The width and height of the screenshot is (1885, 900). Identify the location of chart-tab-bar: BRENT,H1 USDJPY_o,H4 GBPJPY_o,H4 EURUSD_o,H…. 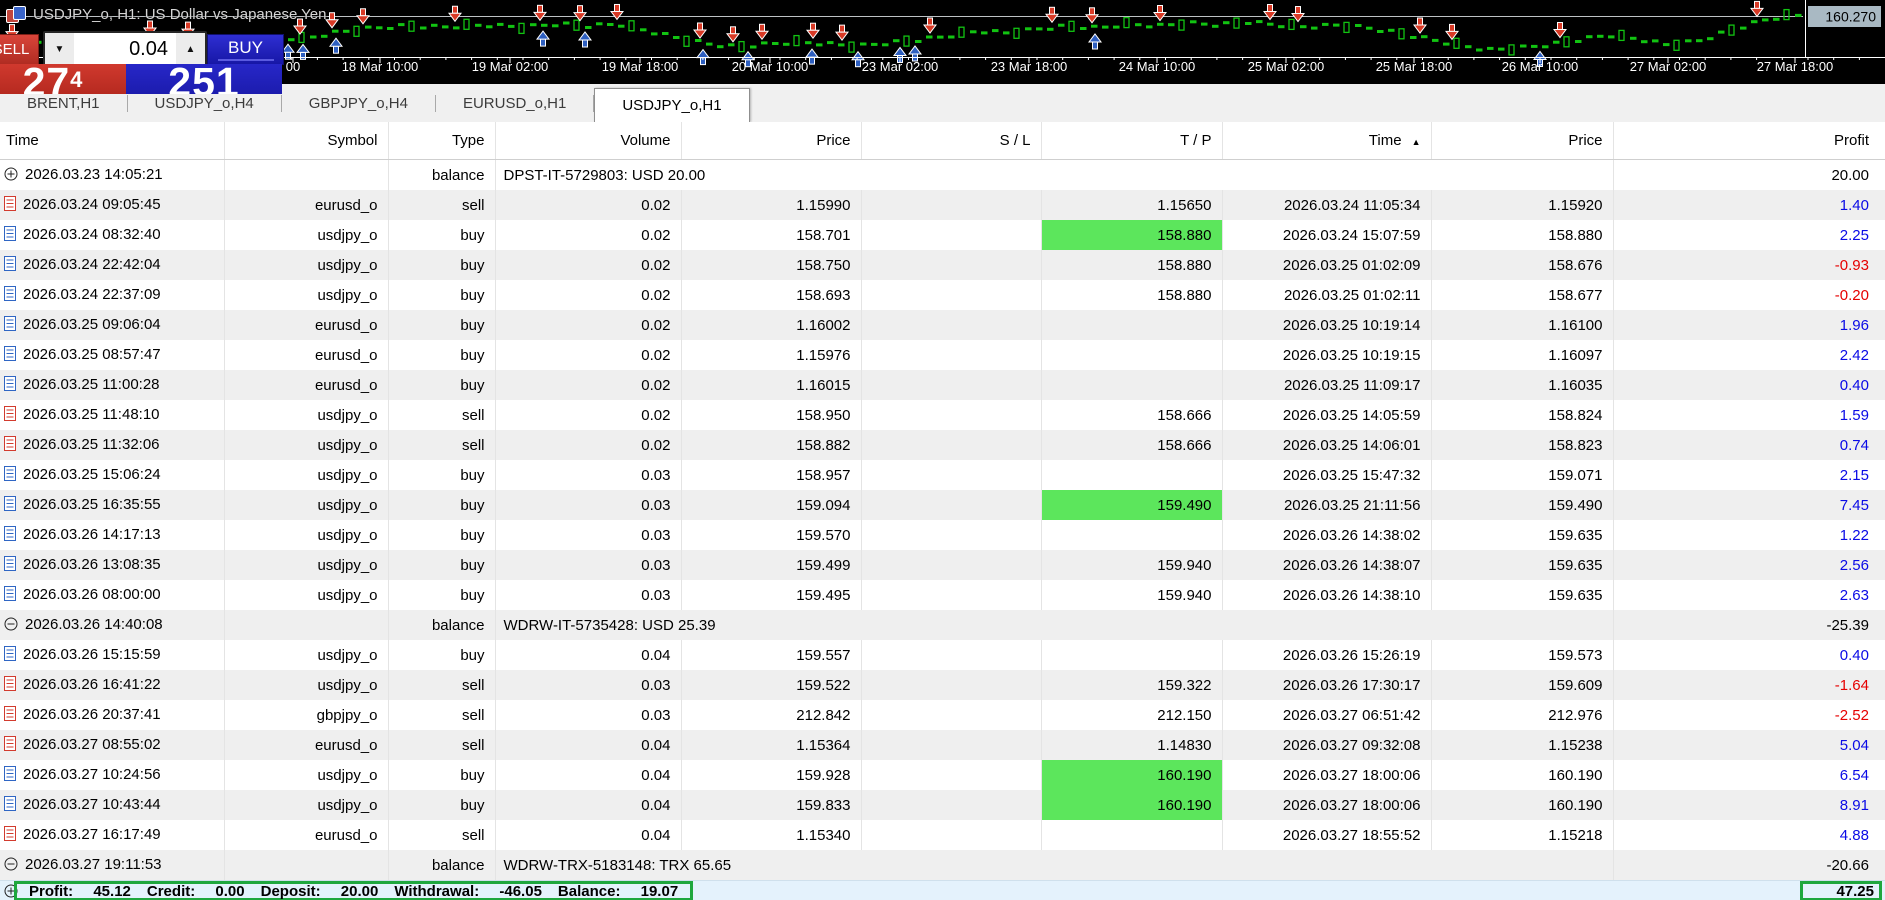
(942, 103).